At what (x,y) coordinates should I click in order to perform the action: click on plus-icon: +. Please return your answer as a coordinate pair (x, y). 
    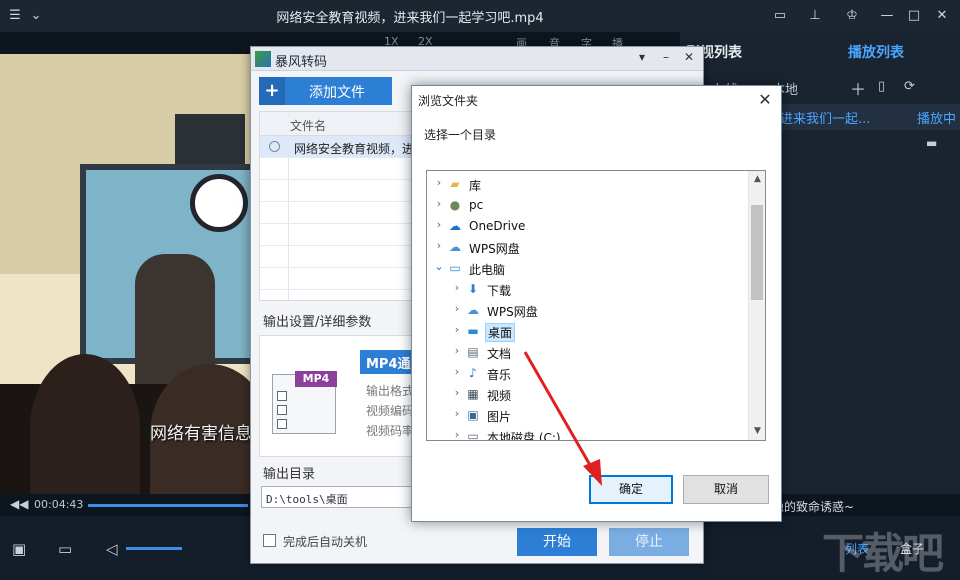
    Looking at the image, I should click on (272, 91).